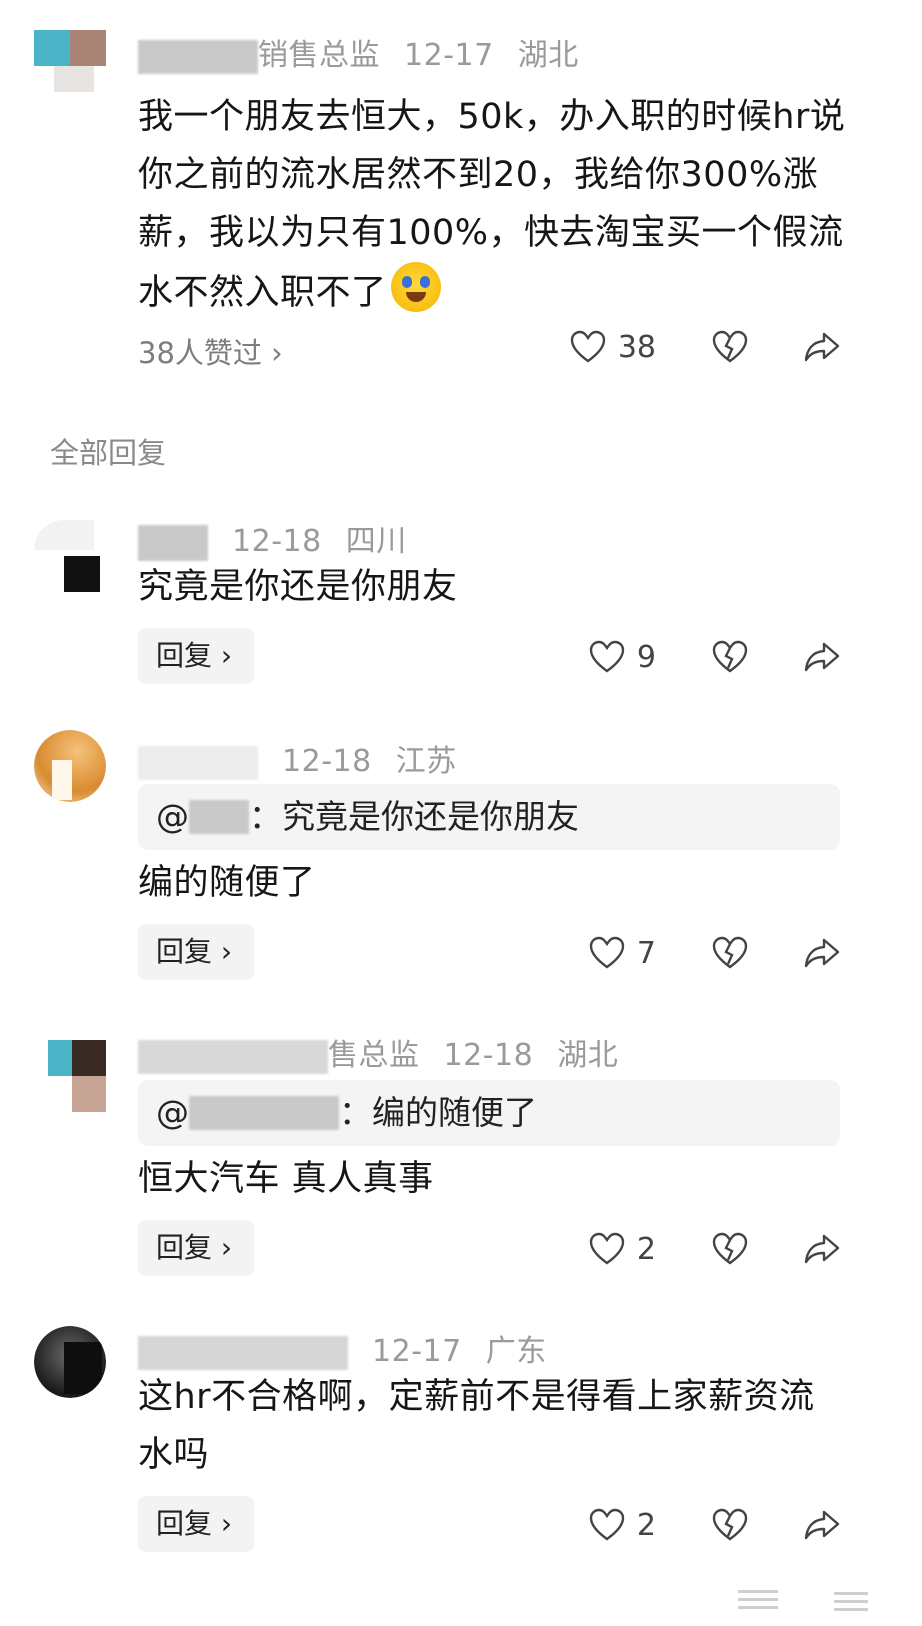 The image size is (922, 1626). What do you see at coordinates (108, 453) in the screenshot?
I see `section-title: 全部回复` at bounding box center [108, 453].